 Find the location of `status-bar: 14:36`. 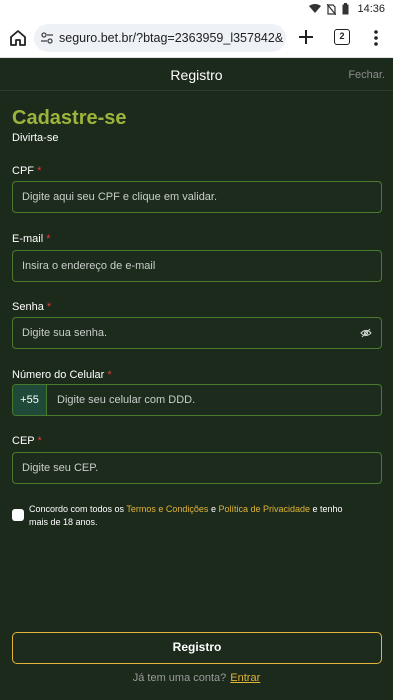

status-bar: 14:36 is located at coordinates (196, 9).